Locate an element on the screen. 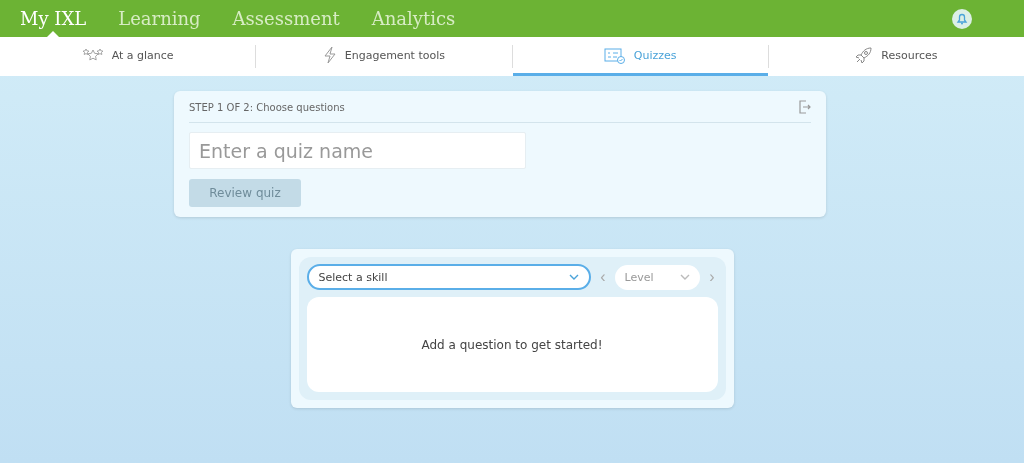 This screenshot has width=1024, height=463. stars-icon is located at coordinates (92, 55).